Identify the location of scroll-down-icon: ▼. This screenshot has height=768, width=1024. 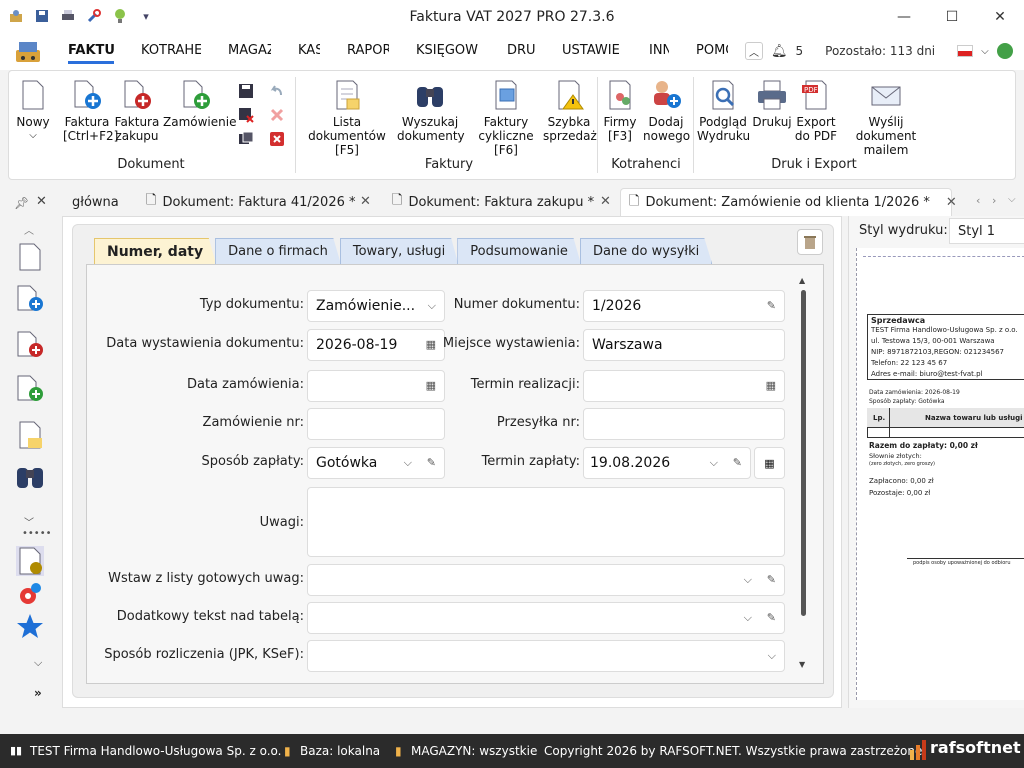
(802, 664).